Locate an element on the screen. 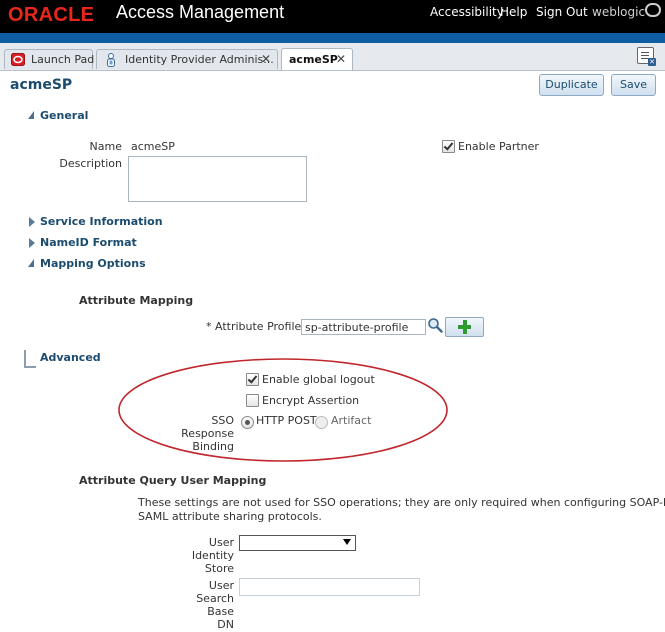  http-post-radio is located at coordinates (247, 422).